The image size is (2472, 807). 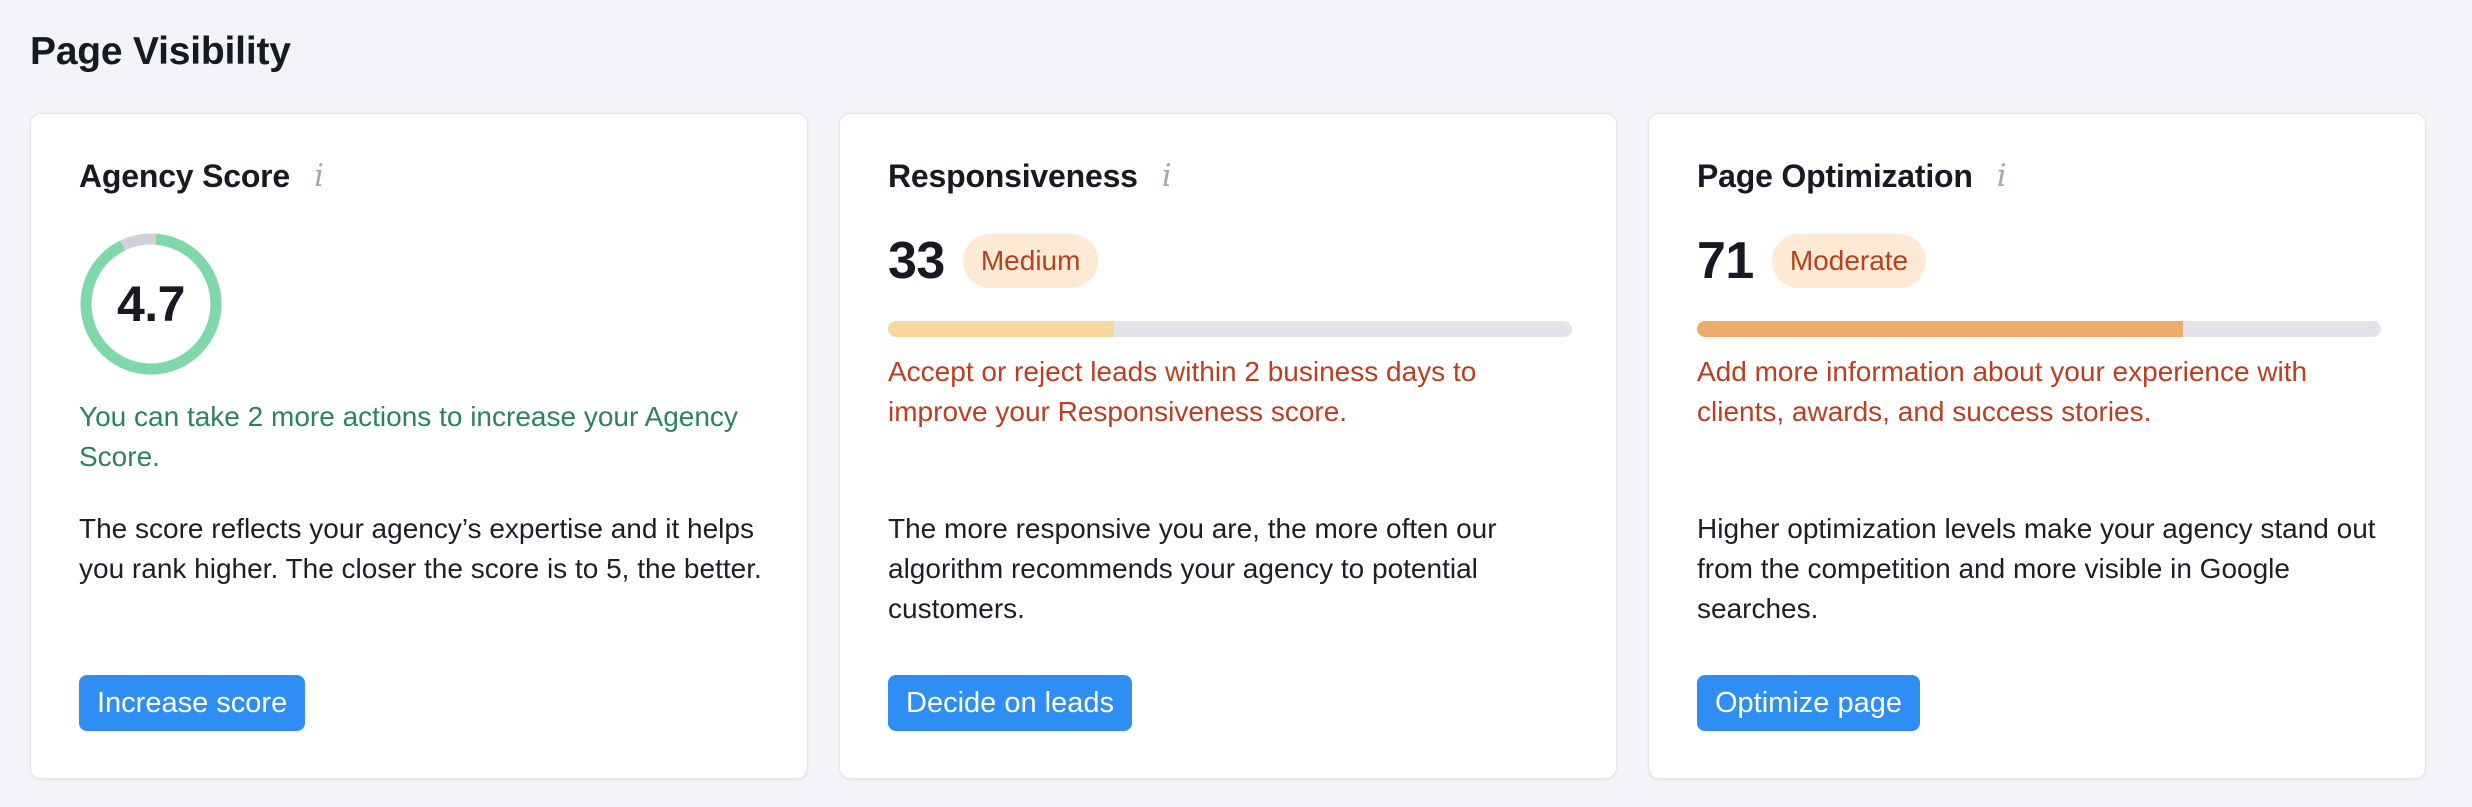 What do you see at coordinates (192, 703) in the screenshot?
I see `increase-score-button: Increase score` at bounding box center [192, 703].